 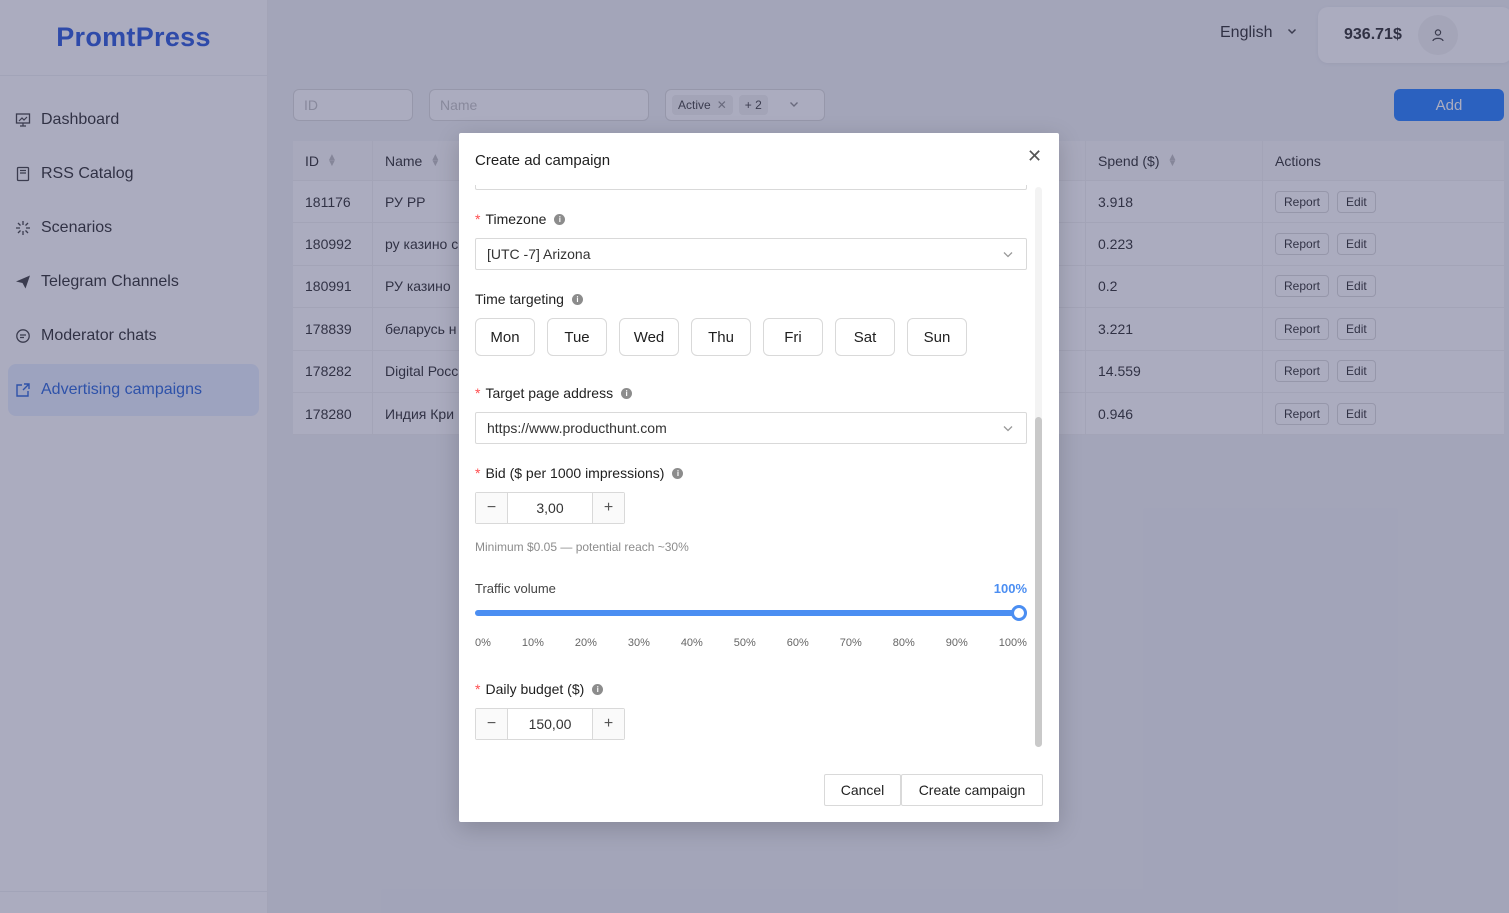 I want to click on time-targeting-label: Time targeting i, so click(x=529, y=299).